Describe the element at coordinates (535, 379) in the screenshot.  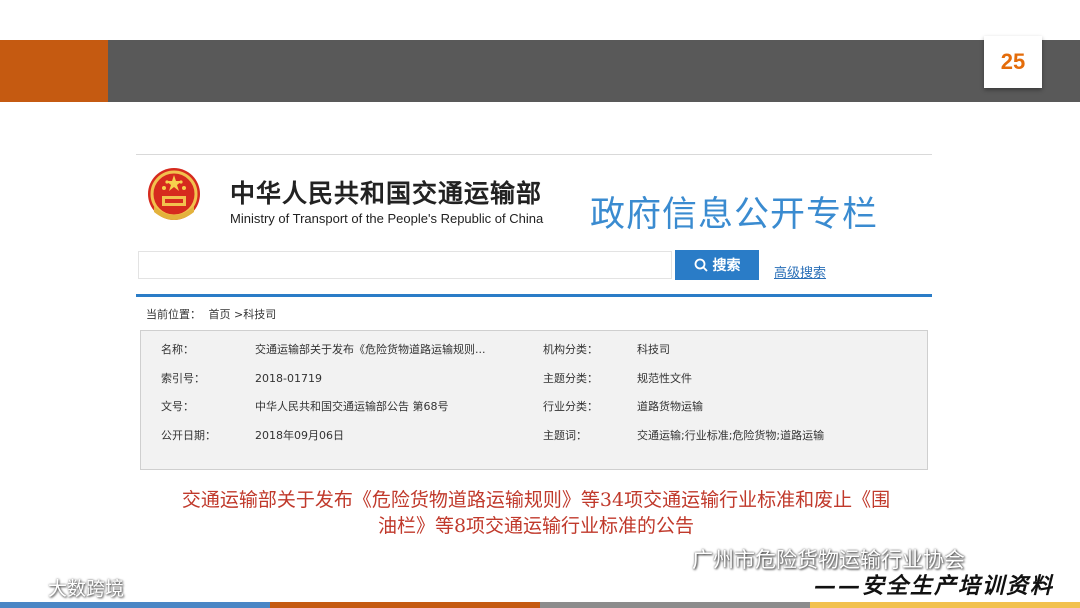
I see `table-row: 索引号： 2018-01719 主题分类： 规范性文件` at that location.